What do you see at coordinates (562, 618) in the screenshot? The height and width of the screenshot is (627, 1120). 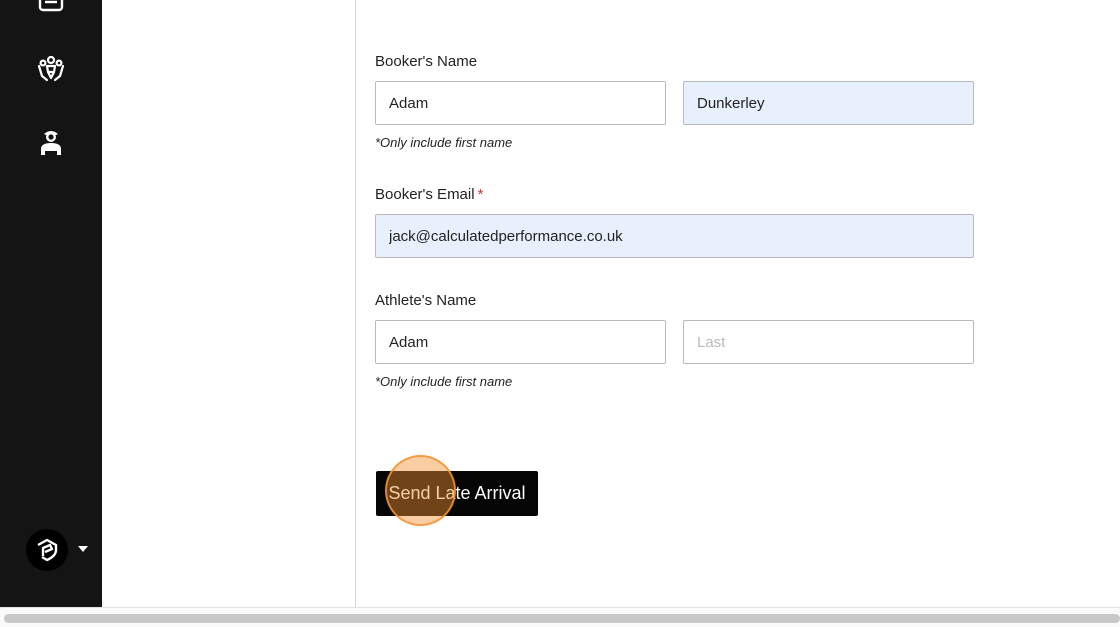 I see `horizontal-scrollbar-thumb` at bounding box center [562, 618].